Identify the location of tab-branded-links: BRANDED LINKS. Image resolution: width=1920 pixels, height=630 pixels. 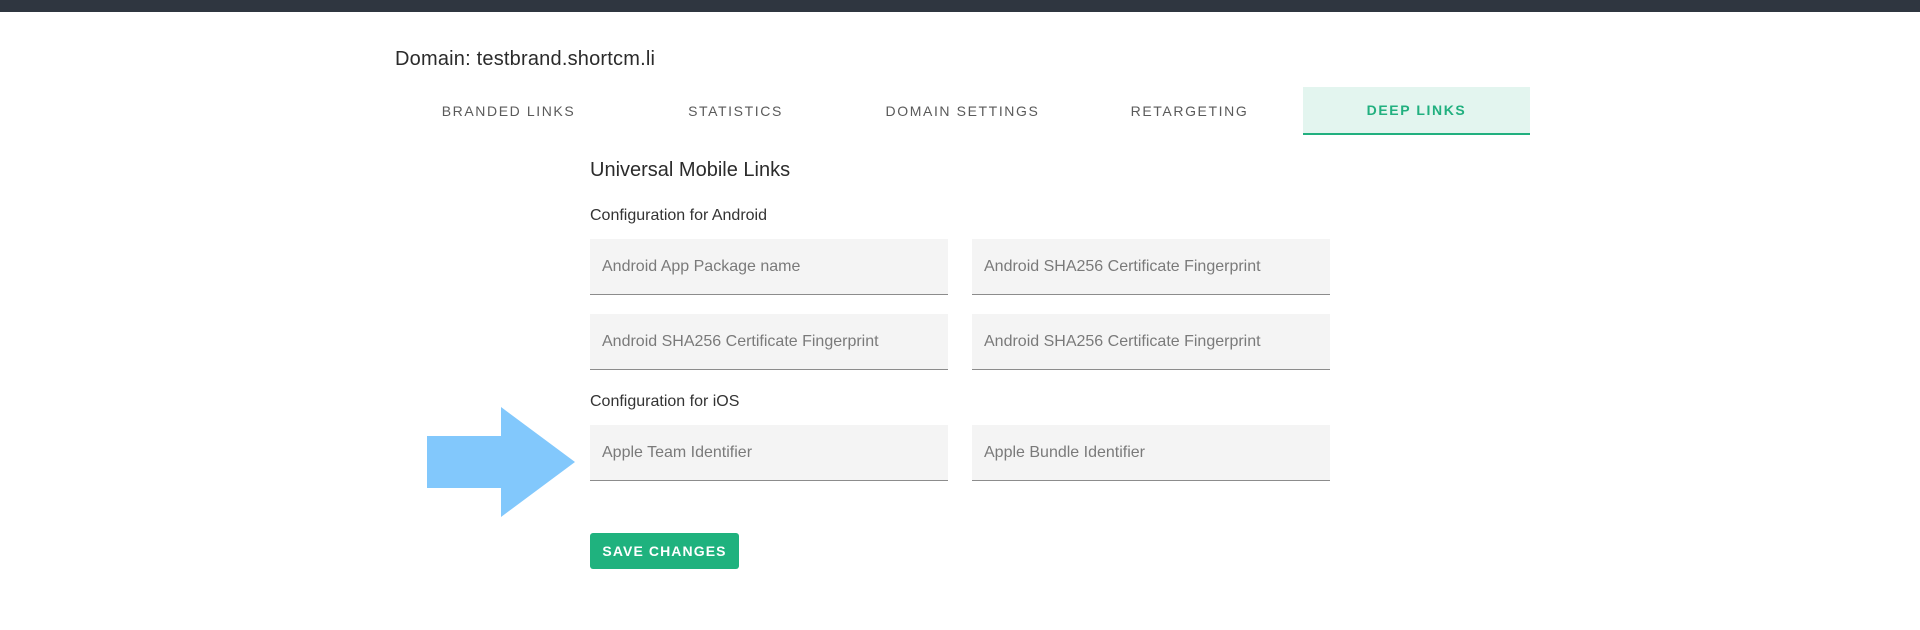
(508, 111).